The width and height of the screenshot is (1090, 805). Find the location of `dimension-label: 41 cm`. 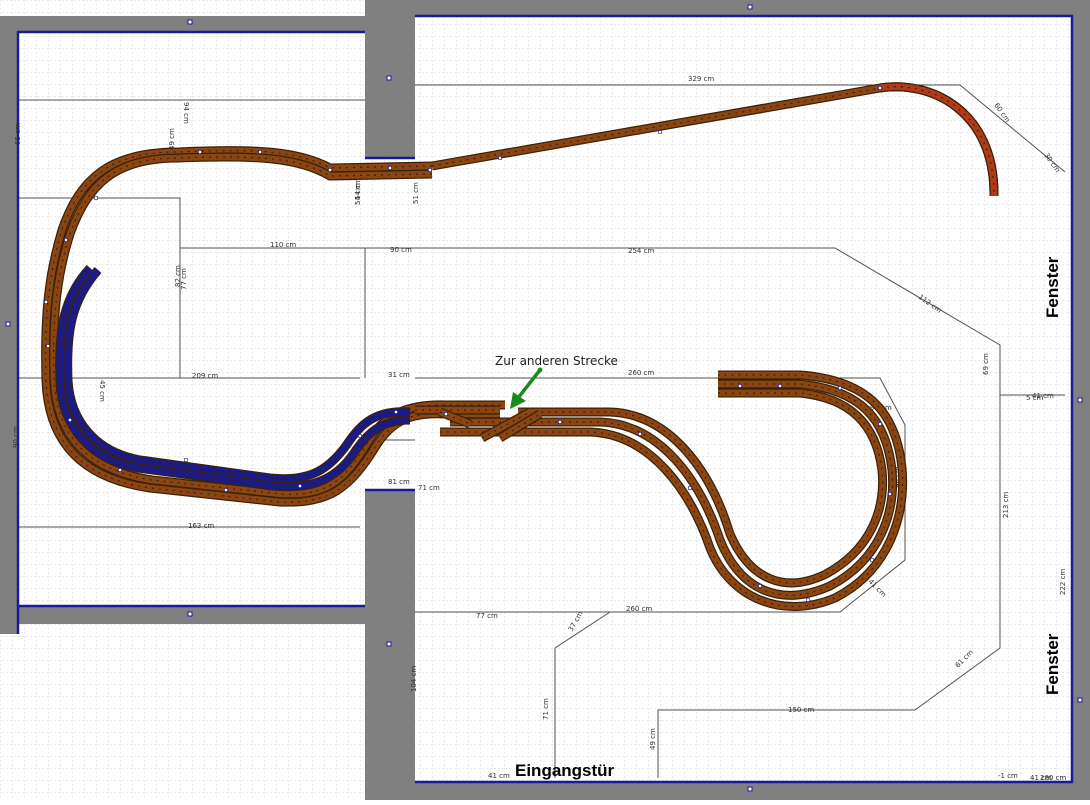

dimension-label: 41 cm is located at coordinates (499, 776).